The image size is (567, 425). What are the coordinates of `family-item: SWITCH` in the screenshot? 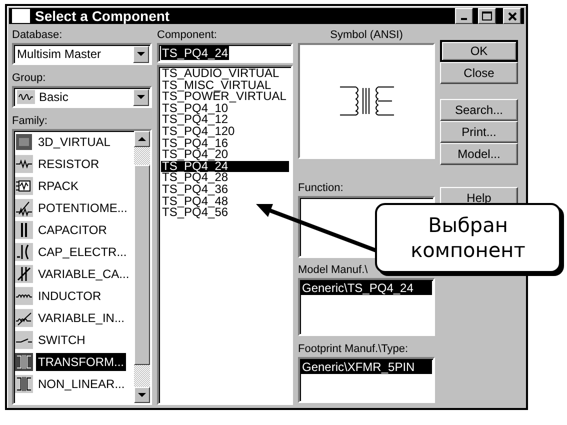 It's located at (74, 340).